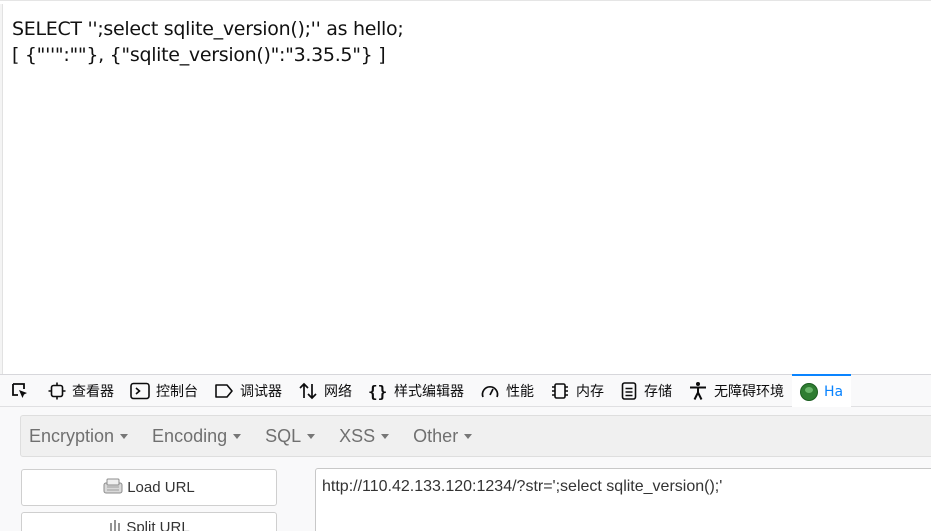 Image resolution: width=931 pixels, height=531 pixels. I want to click on style-editor-icon: {}, so click(377, 391).